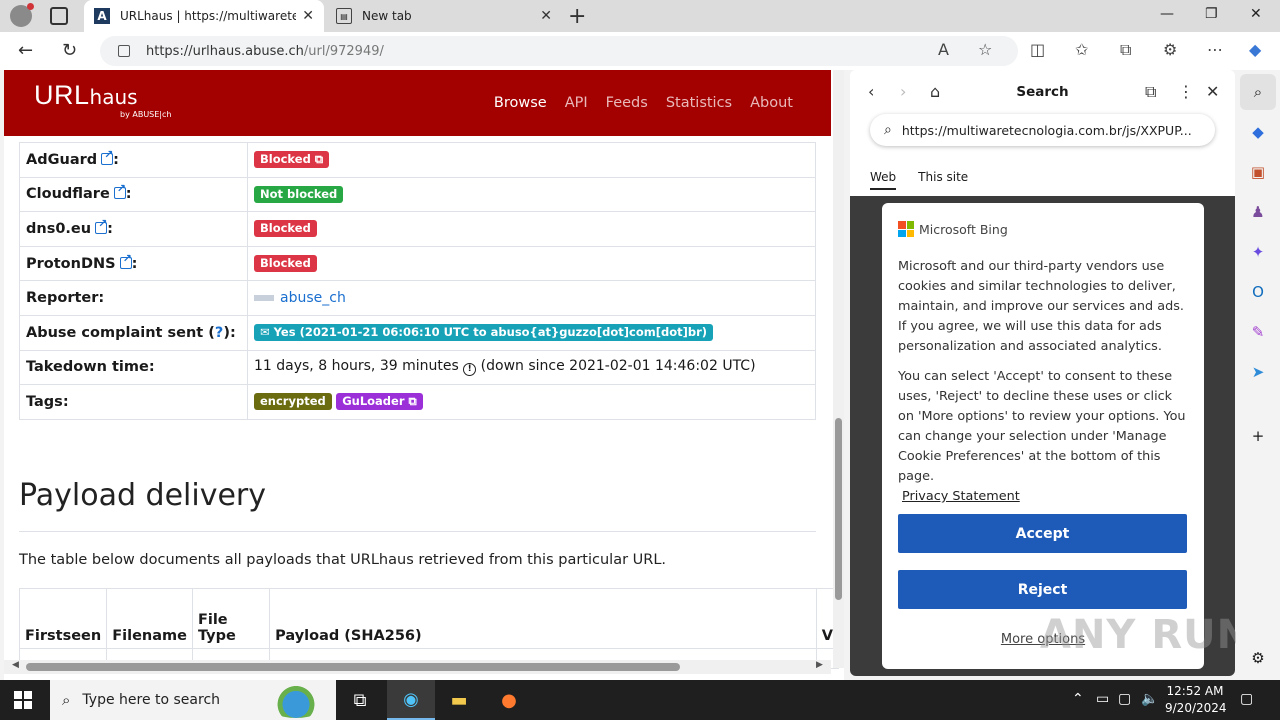 This screenshot has width=1280, height=720. I want to click on status-badge: Blocked ⧉, so click(292, 160).